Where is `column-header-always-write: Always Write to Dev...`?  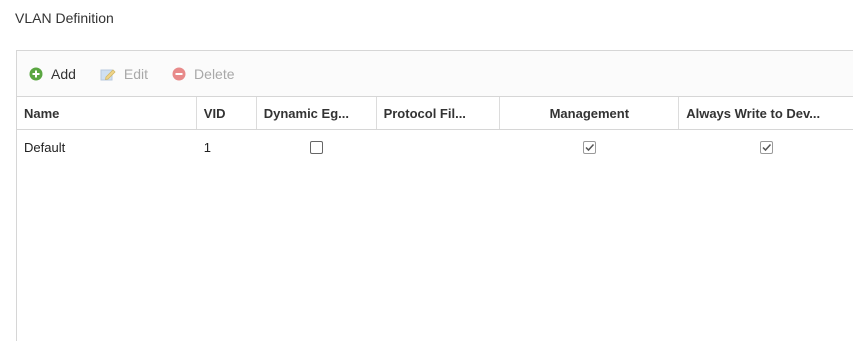 column-header-always-write: Always Write to Dev... is located at coordinates (766, 113).